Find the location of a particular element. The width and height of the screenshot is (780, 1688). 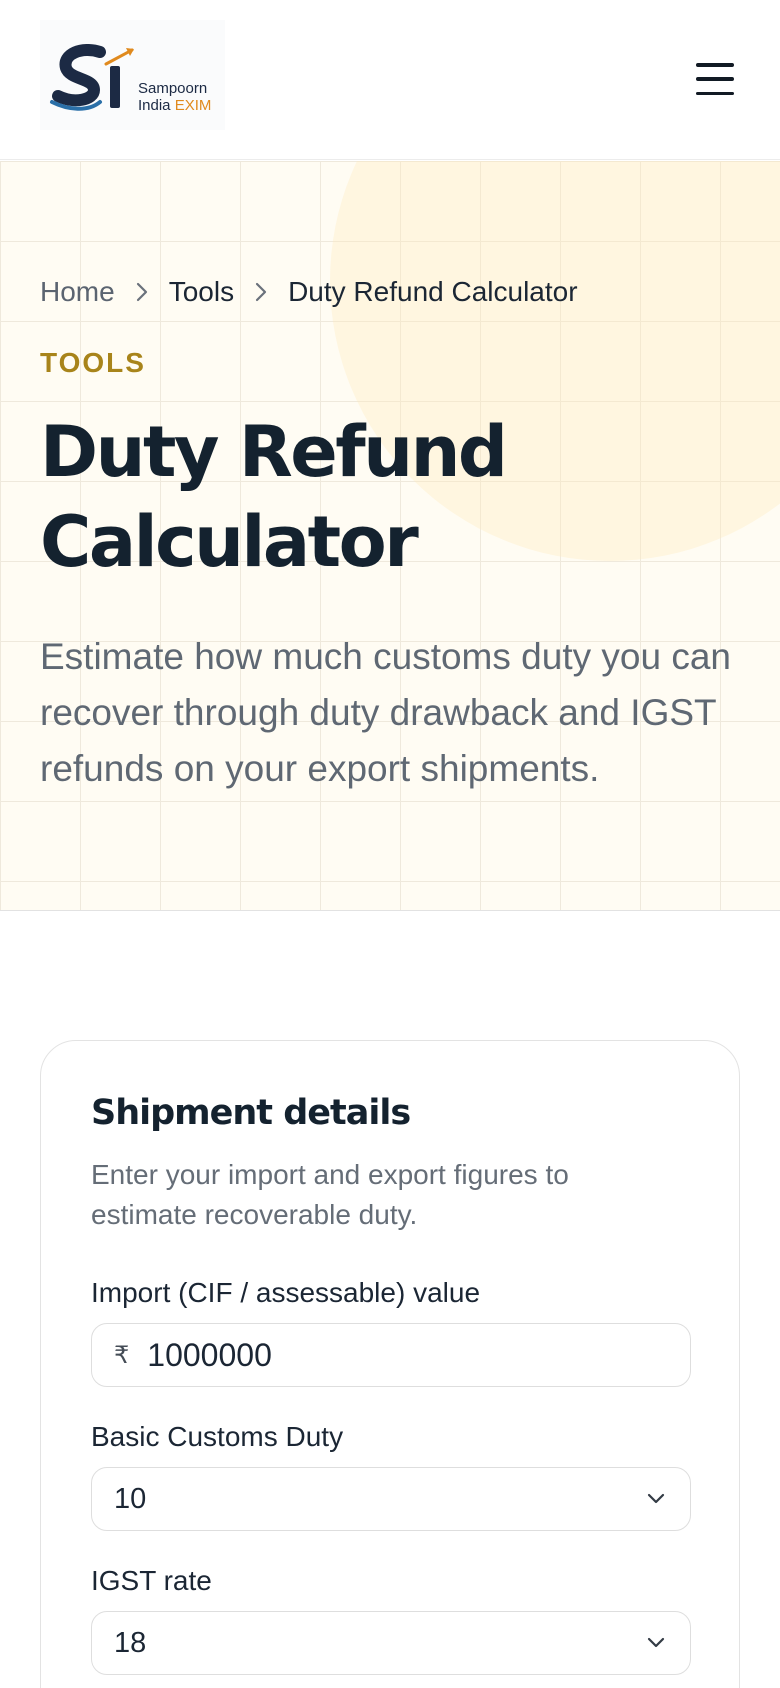

basic-customs-duty-value: 10 is located at coordinates (130, 1498).